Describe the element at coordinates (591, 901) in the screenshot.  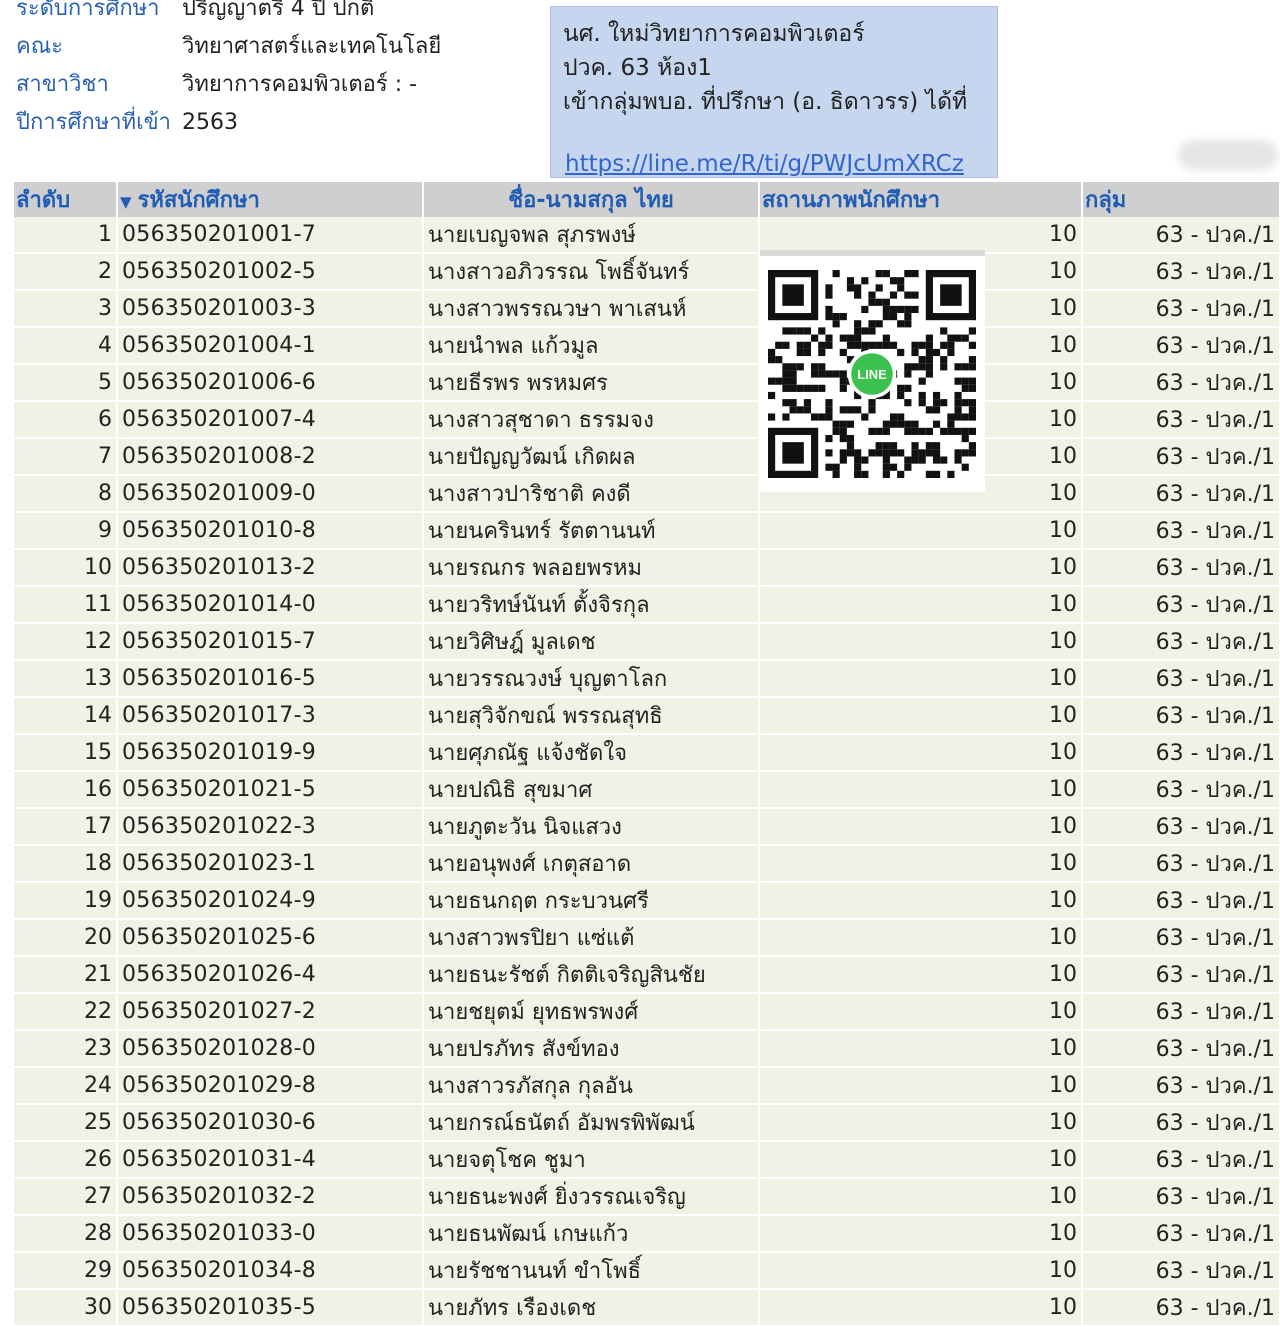
I see `cell-name: นายธนกฤต กระบวนศรี` at that location.